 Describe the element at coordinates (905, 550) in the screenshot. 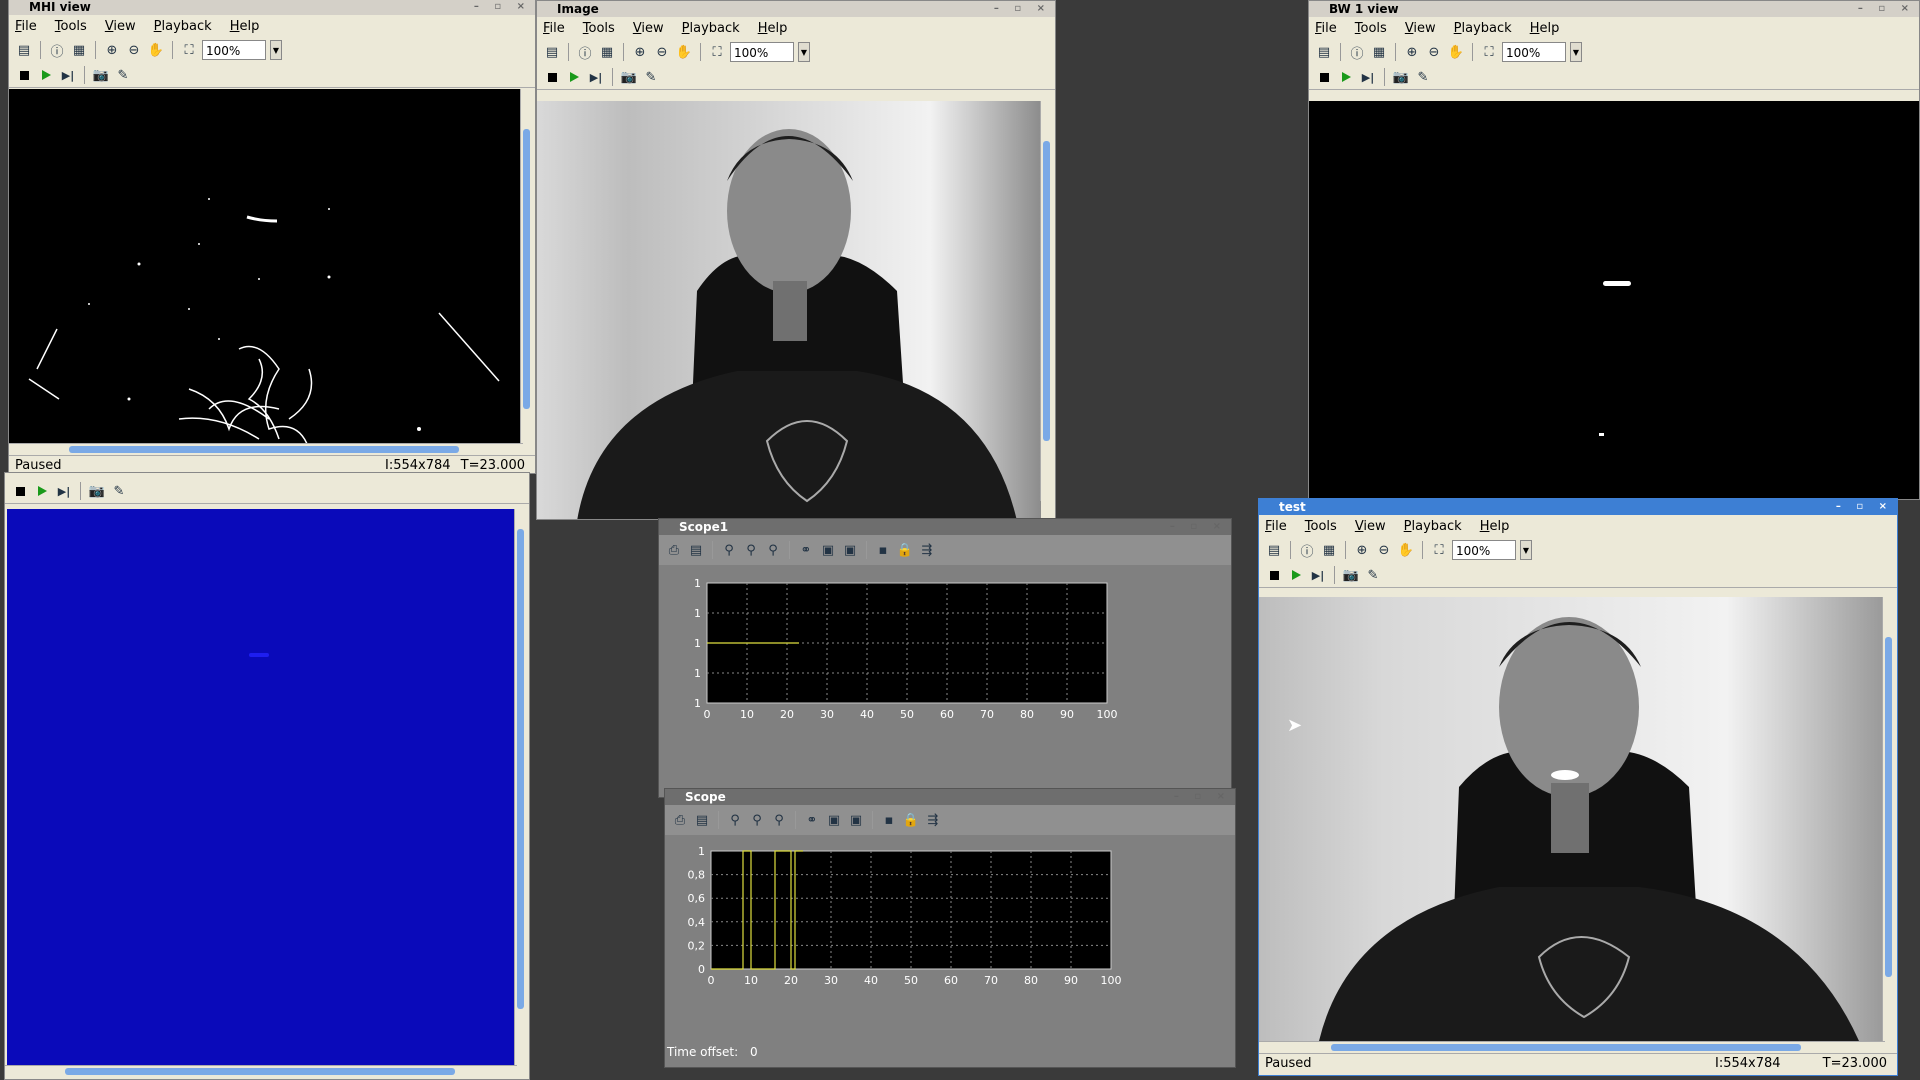

I see `lock-icon: 🔒` at that location.